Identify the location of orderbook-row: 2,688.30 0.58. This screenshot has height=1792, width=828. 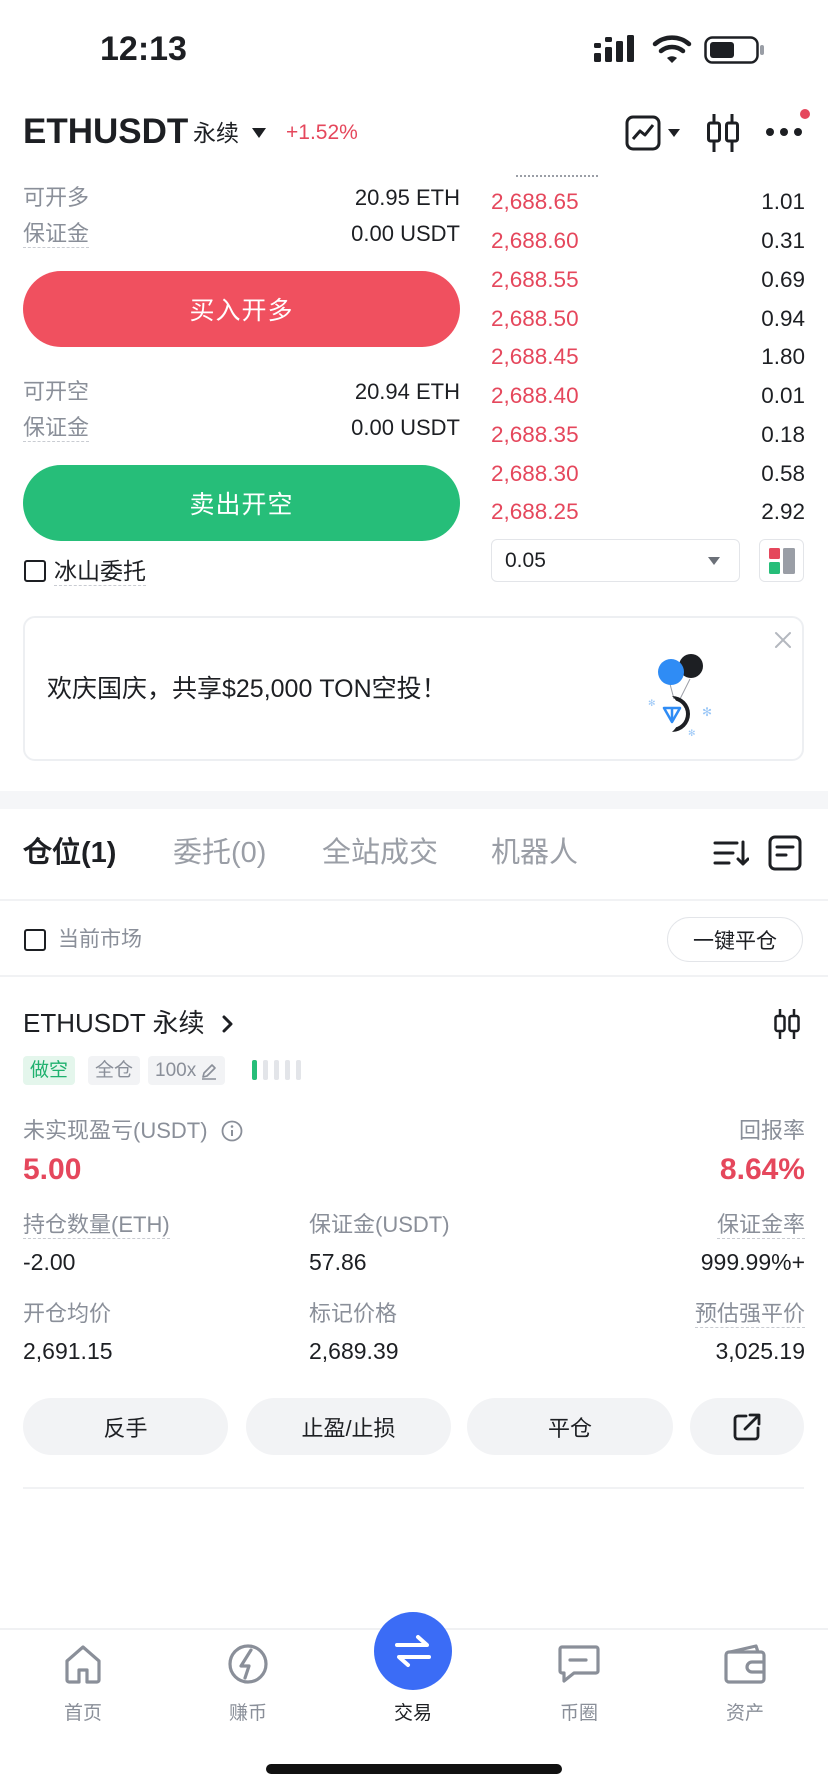
(648, 473).